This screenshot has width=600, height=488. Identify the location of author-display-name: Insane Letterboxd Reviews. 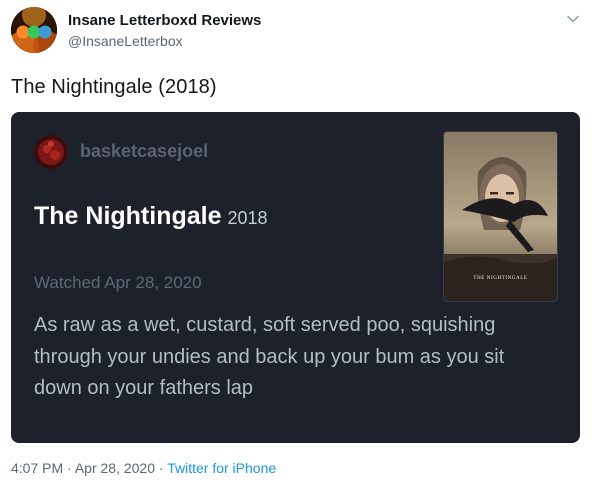
(164, 20).